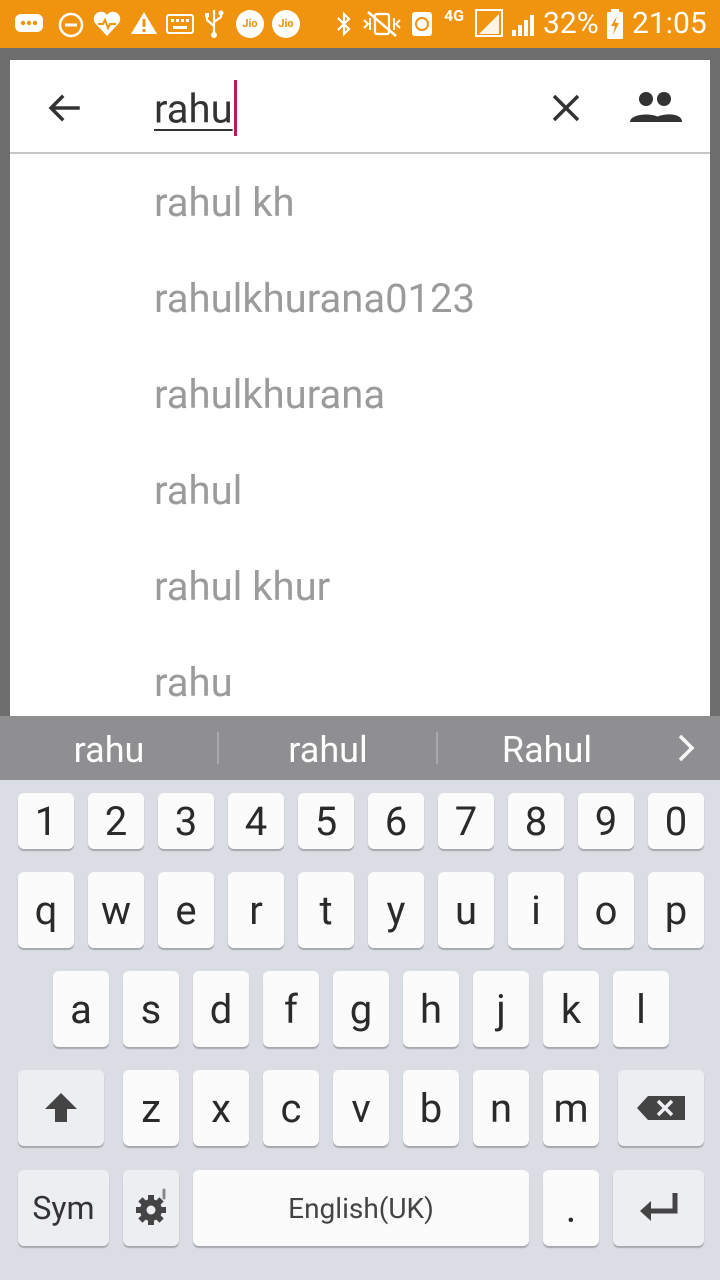 The width and height of the screenshot is (720, 1280). I want to click on search-bar: rahu, so click(360, 107).